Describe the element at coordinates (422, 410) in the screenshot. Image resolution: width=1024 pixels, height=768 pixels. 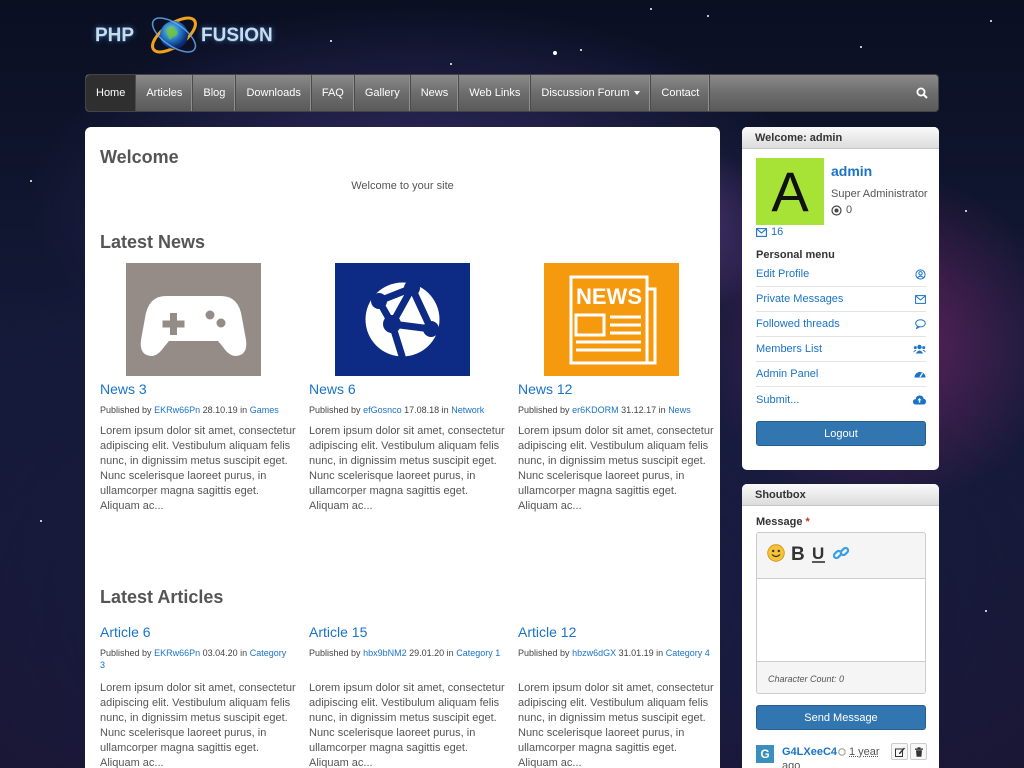
I see `publish-date: 17.08.18` at that location.